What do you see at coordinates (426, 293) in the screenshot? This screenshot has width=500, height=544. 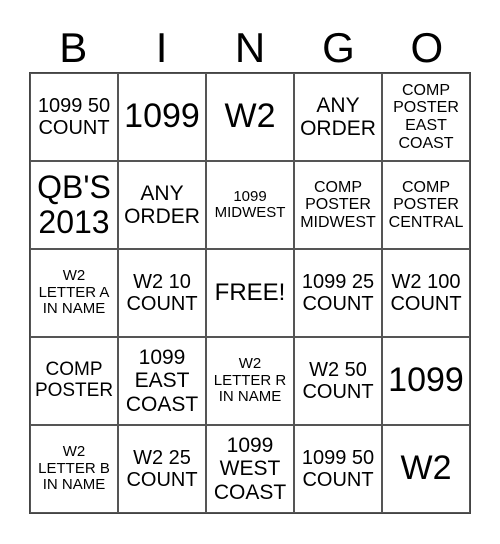 I see `bingo-cell: W2 100 COUNT` at bounding box center [426, 293].